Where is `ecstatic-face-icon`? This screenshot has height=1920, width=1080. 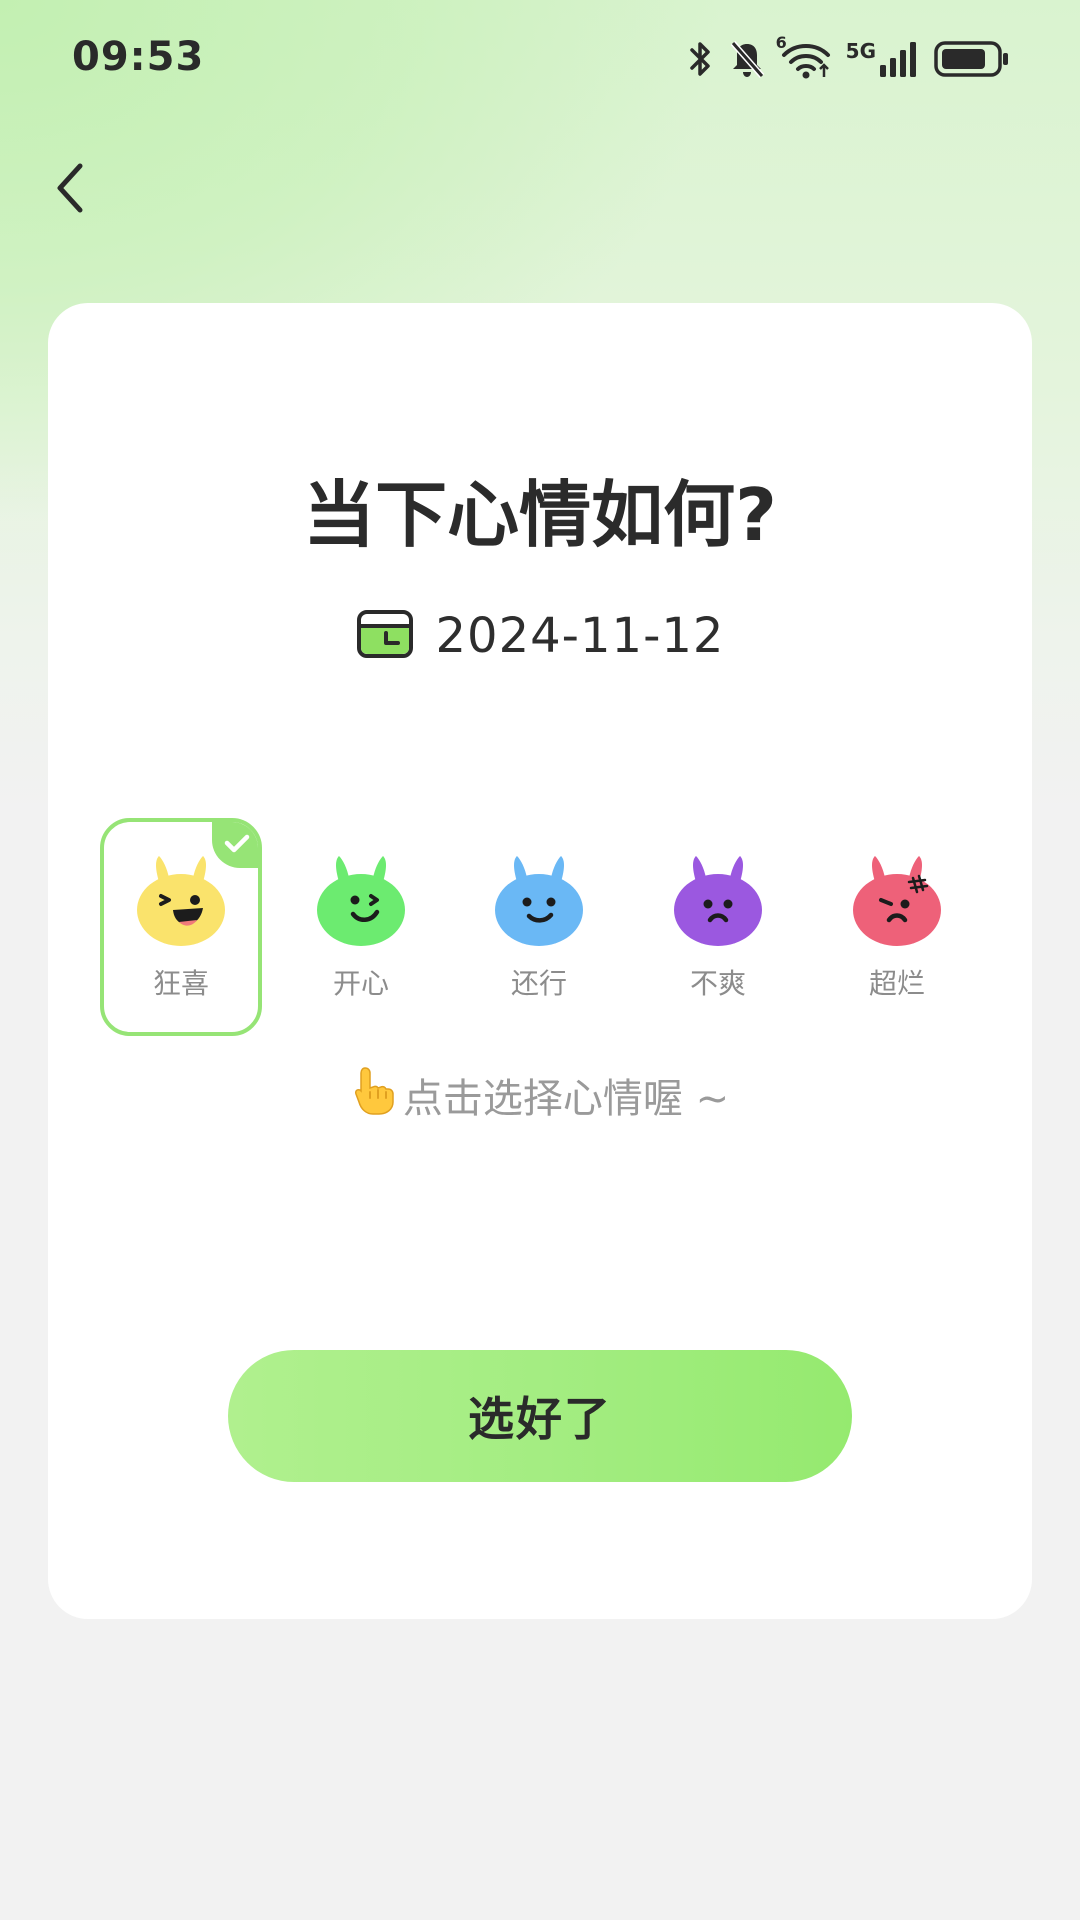
ecstatic-face-icon is located at coordinates (181, 900).